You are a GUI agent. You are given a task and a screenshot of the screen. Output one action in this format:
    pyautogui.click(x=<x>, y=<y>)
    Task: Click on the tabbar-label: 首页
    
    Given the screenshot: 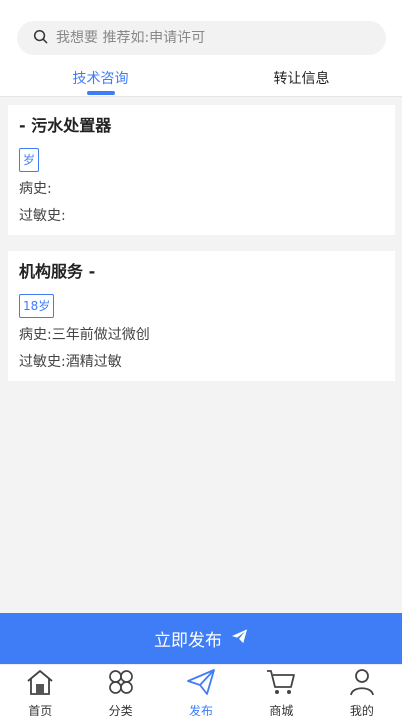 What is the action you would take?
    pyautogui.click(x=40, y=710)
    